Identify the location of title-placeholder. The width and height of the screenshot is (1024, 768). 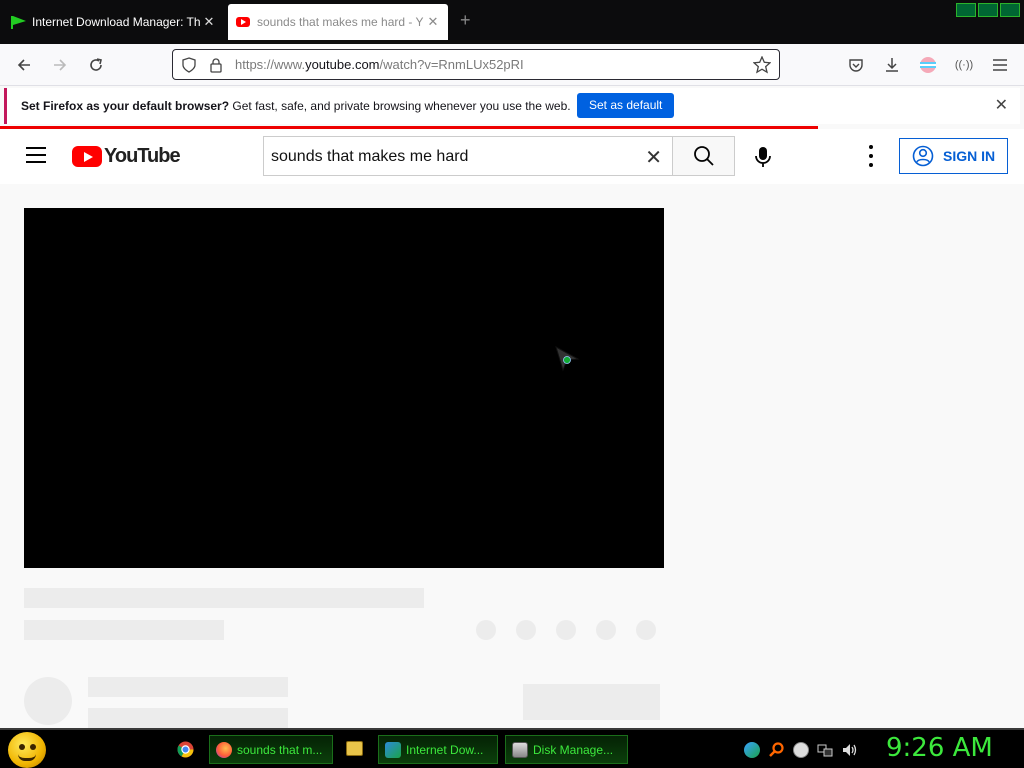
(224, 598).